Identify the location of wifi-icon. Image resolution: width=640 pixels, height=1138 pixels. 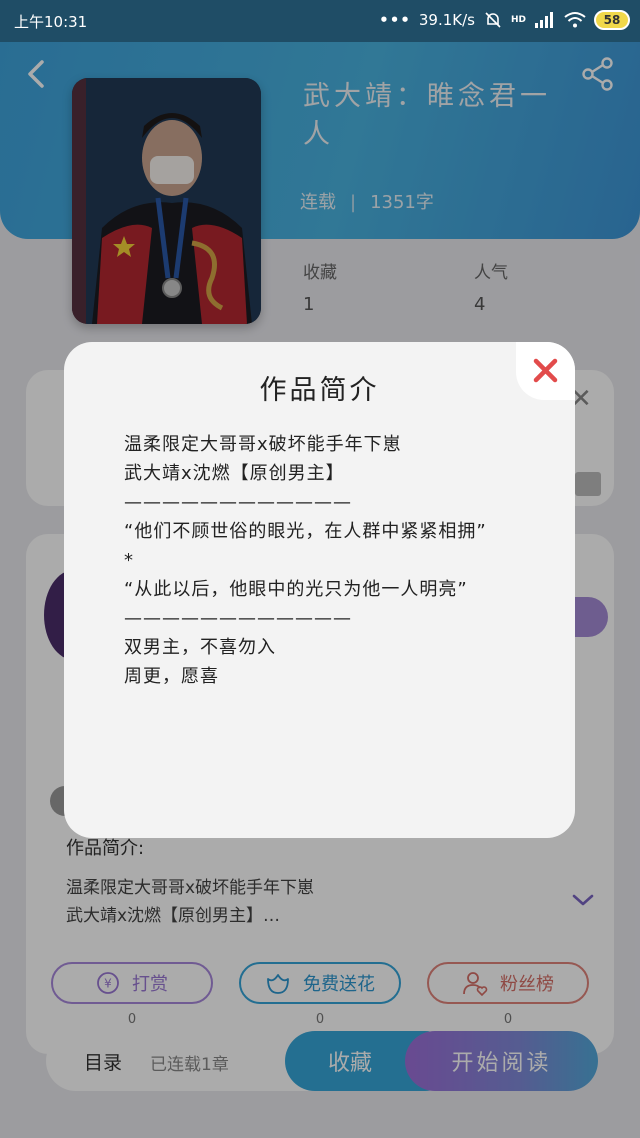
(575, 20).